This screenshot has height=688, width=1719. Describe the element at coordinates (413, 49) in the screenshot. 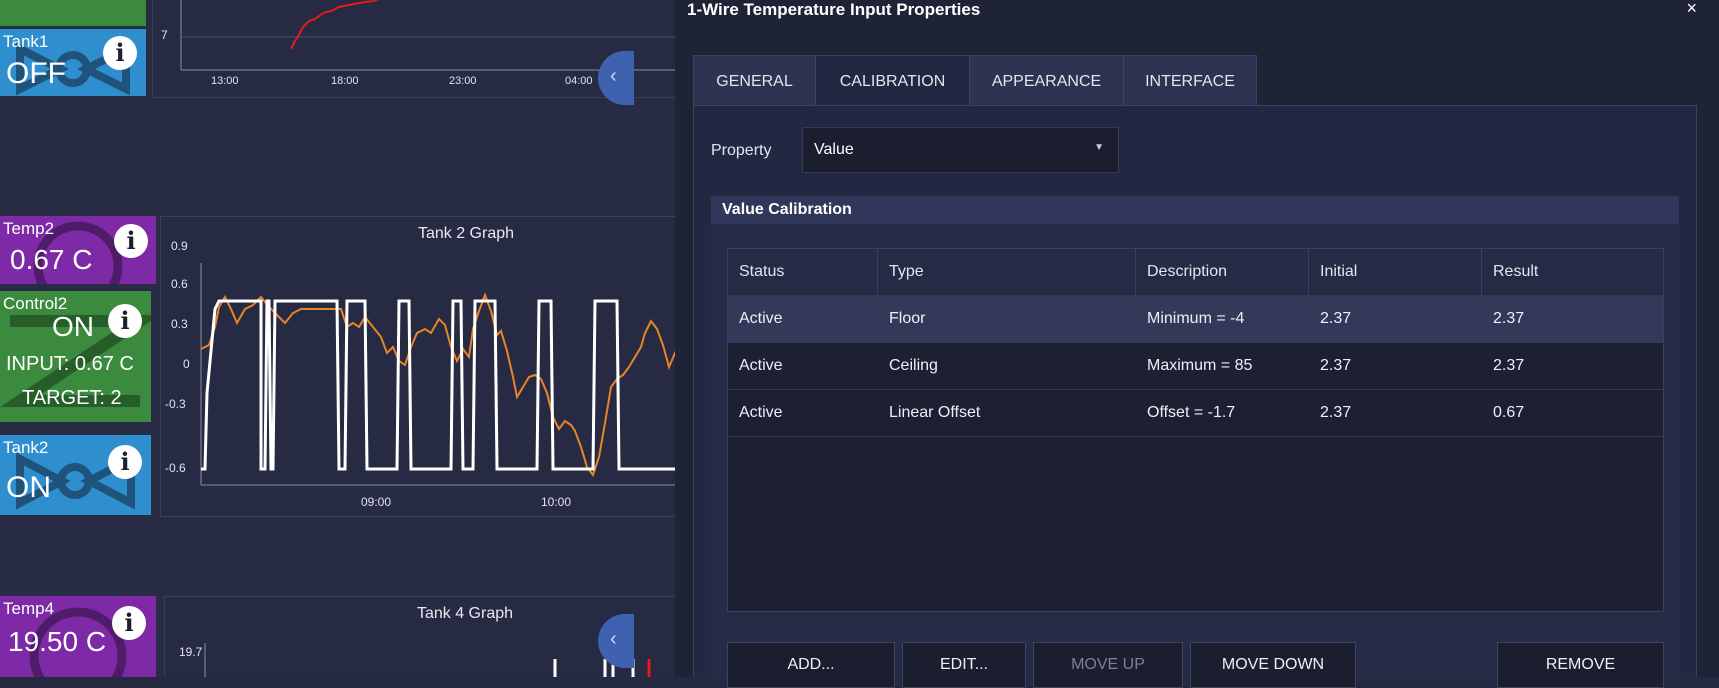

I see `tank1-graph: 7 13:00 18:00 23:00 04:00` at that location.